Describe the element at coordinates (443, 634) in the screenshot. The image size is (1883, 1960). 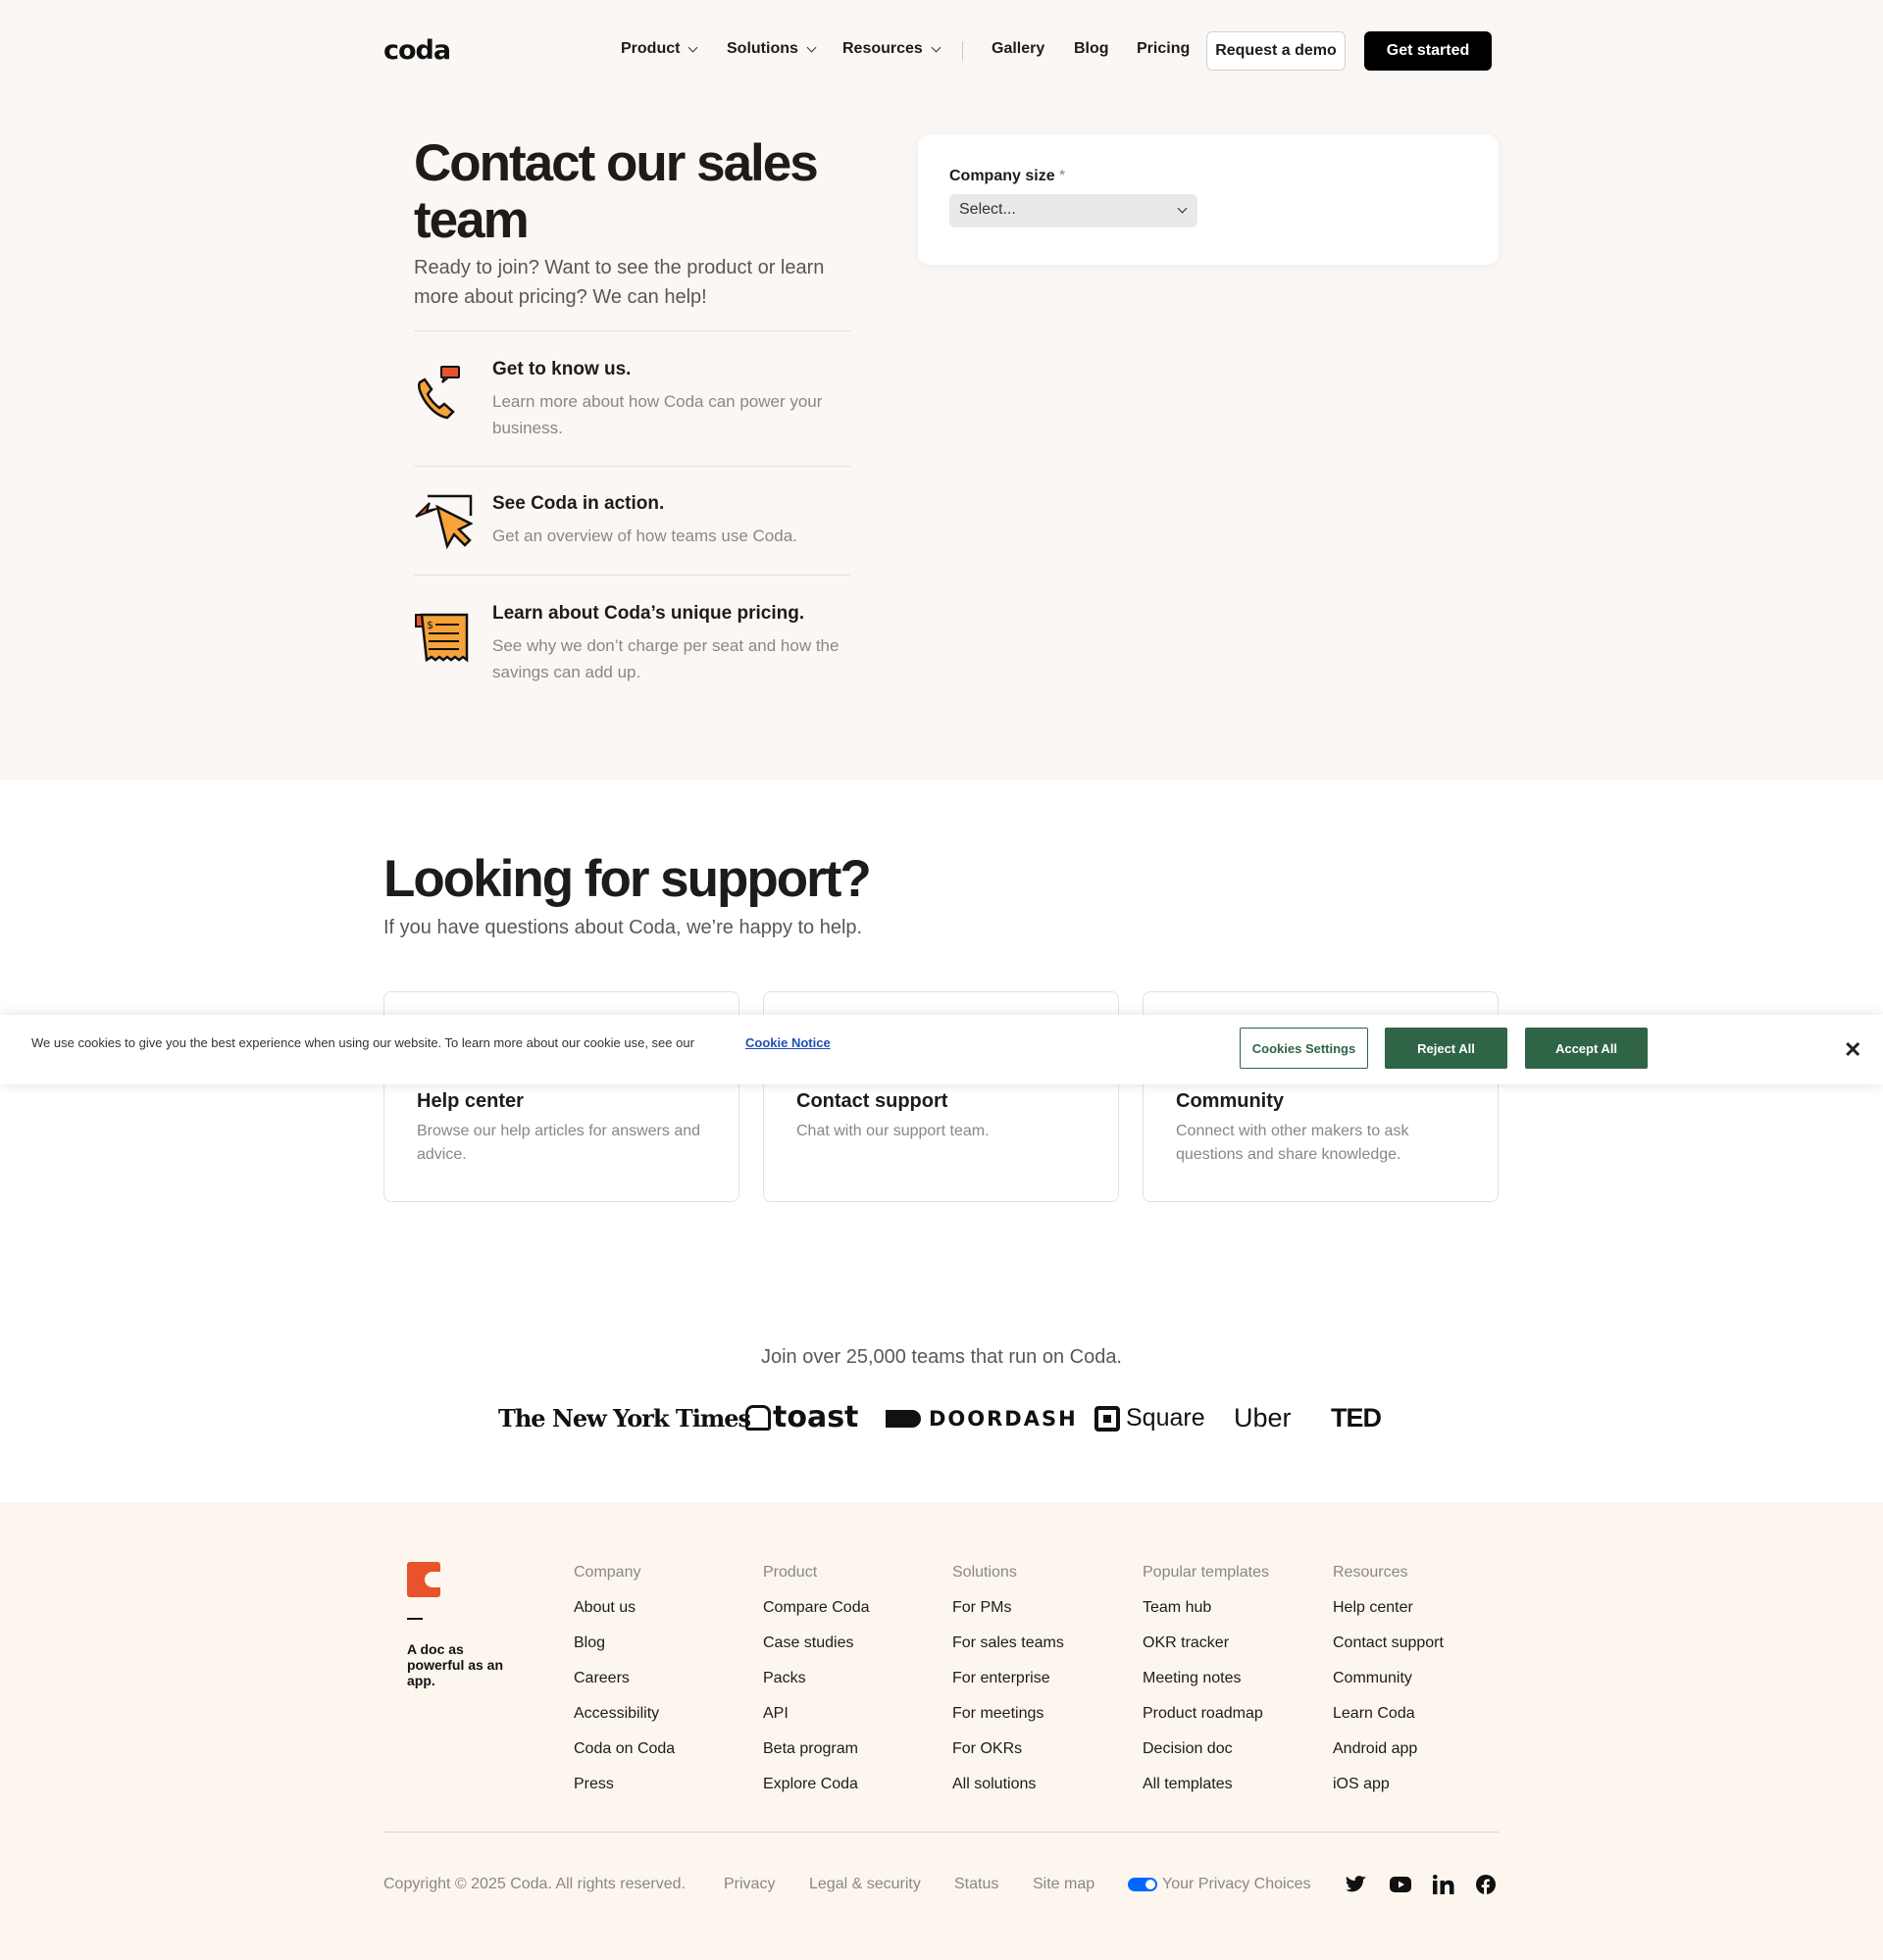
I see `receipt-icon: $` at that location.